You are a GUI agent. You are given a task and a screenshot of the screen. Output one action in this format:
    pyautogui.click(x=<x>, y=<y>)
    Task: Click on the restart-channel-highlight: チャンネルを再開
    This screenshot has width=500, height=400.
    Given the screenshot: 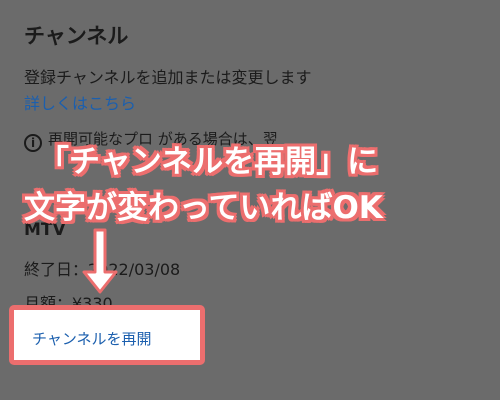 What is the action you would take?
    pyautogui.click(x=107, y=335)
    